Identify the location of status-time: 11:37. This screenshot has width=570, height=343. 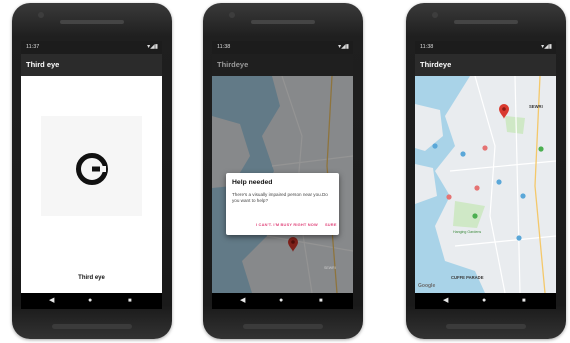
(33, 47).